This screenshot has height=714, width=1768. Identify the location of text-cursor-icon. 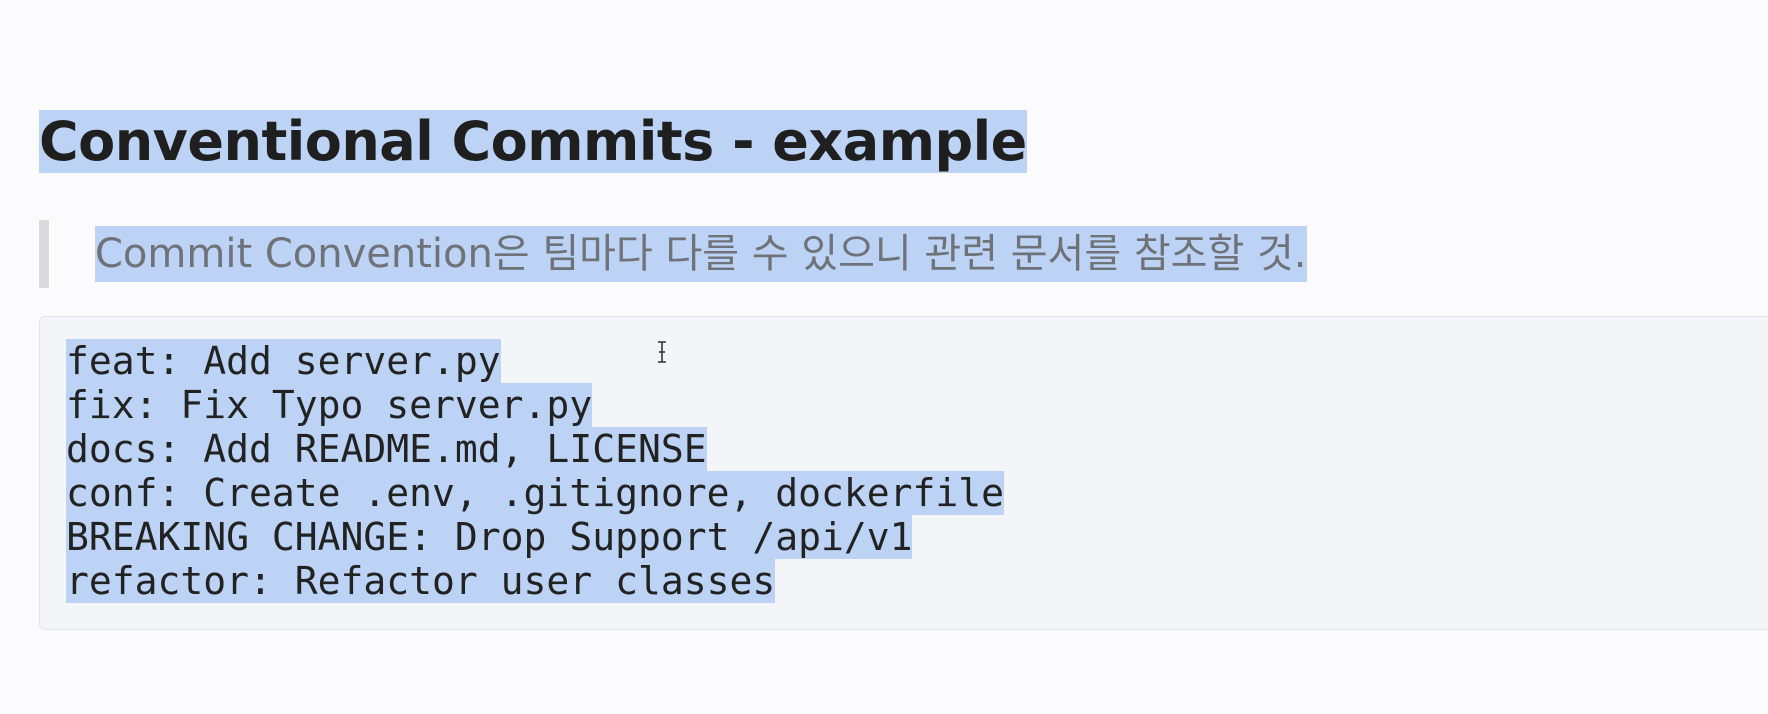
(662, 352).